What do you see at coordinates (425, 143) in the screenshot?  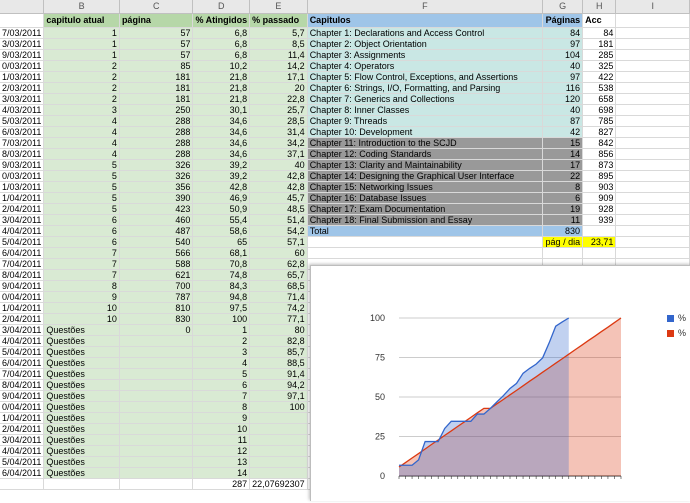 I see `cell-f: Chapter 11: Introduction to the SCJD` at bounding box center [425, 143].